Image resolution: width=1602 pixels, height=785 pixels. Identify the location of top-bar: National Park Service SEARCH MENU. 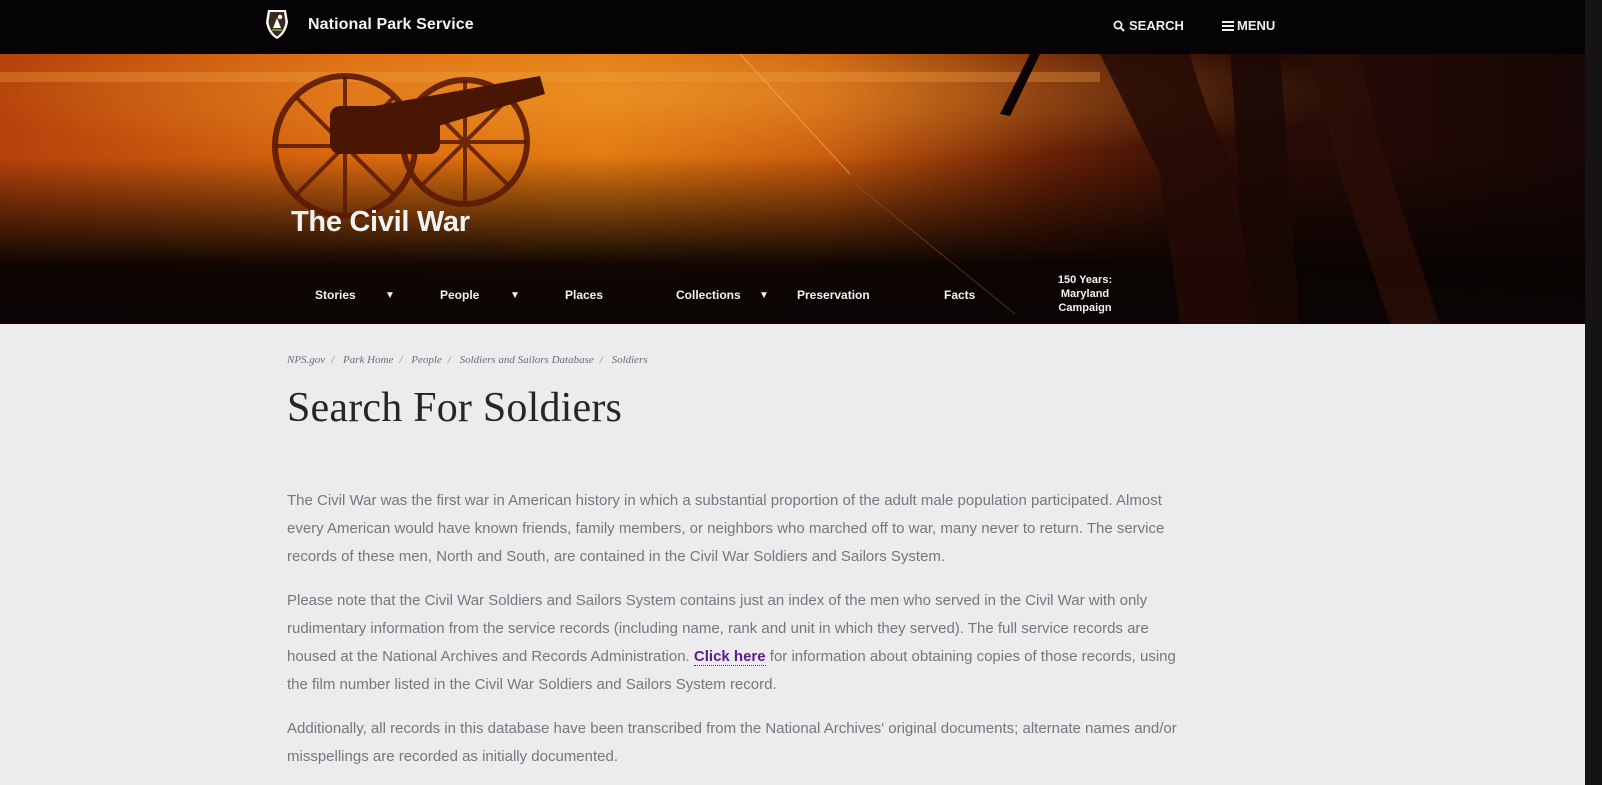
(792, 27).